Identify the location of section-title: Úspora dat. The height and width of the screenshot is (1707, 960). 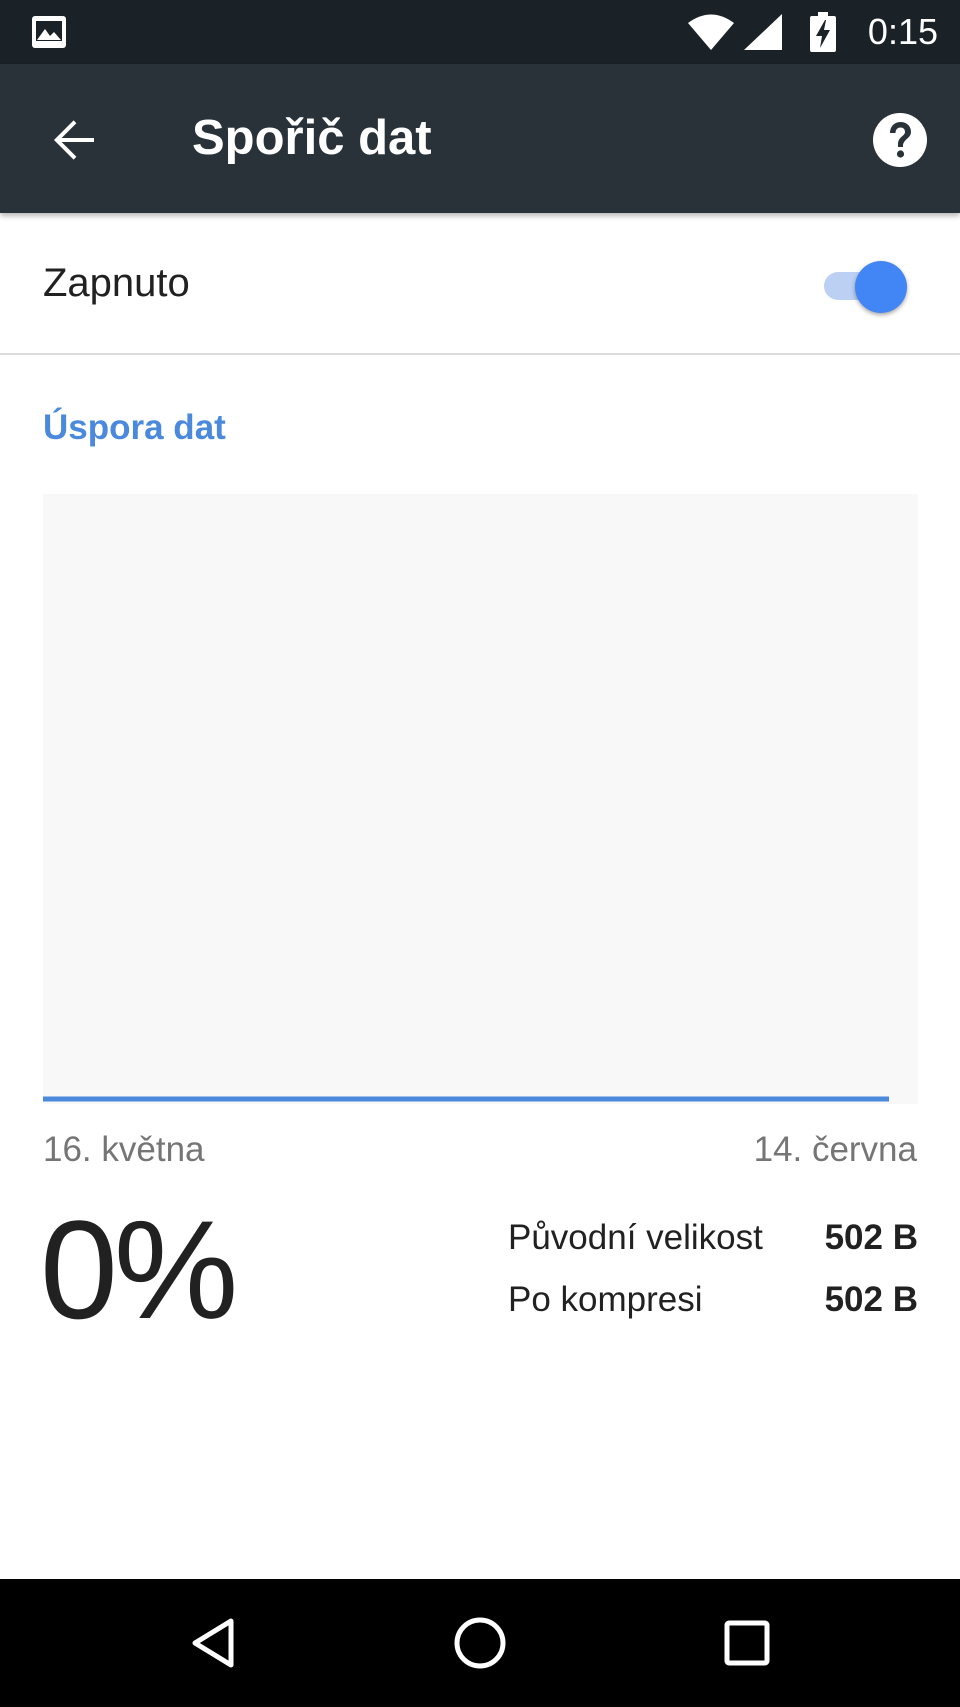
(134, 427).